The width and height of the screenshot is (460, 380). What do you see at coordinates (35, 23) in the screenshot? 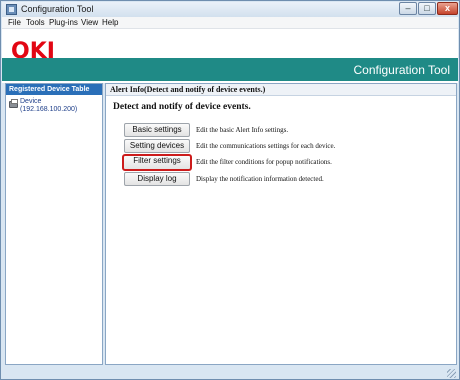
I see `menu-tools: Tools` at bounding box center [35, 23].